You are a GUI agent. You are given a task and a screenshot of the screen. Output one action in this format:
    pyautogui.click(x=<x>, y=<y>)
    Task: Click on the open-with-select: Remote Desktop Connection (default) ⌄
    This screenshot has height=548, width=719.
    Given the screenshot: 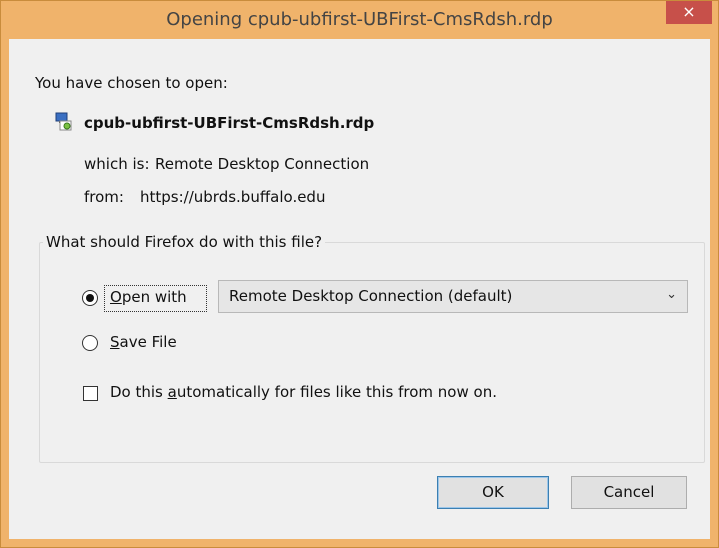 What is the action you would take?
    pyautogui.click(x=453, y=296)
    